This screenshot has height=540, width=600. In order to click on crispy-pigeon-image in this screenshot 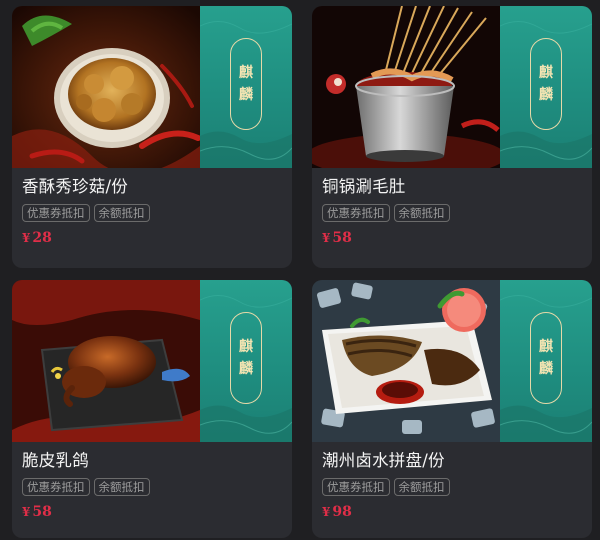, I will do `click(106, 361)`.